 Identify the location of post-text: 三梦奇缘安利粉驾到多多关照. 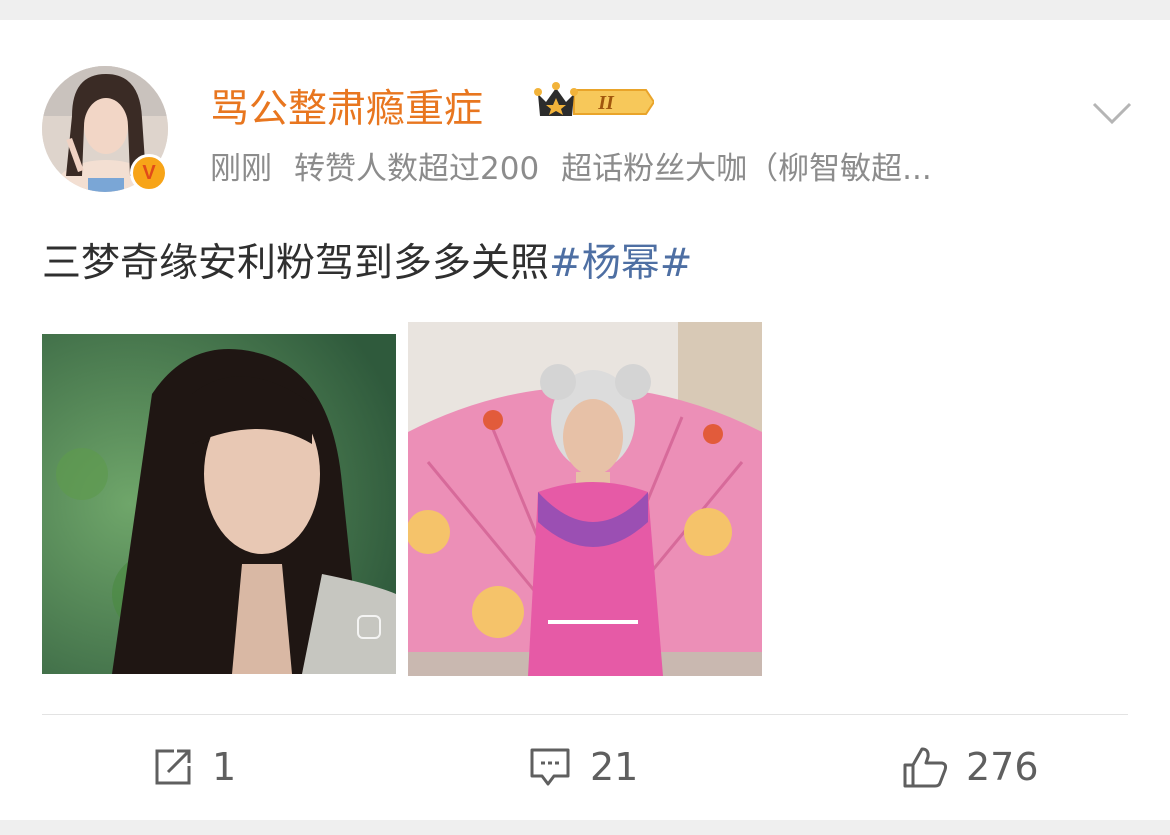
(296, 263).